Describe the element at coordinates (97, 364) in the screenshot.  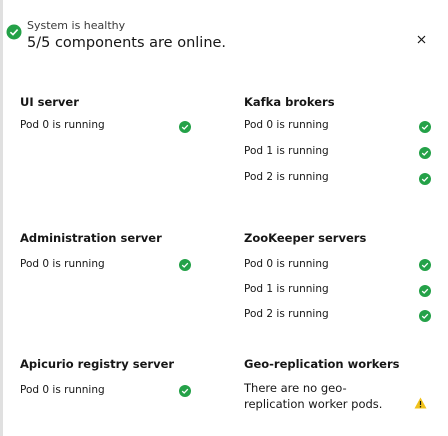
I see `section-title-apicurio-registry-server: Apicurio registry server` at that location.